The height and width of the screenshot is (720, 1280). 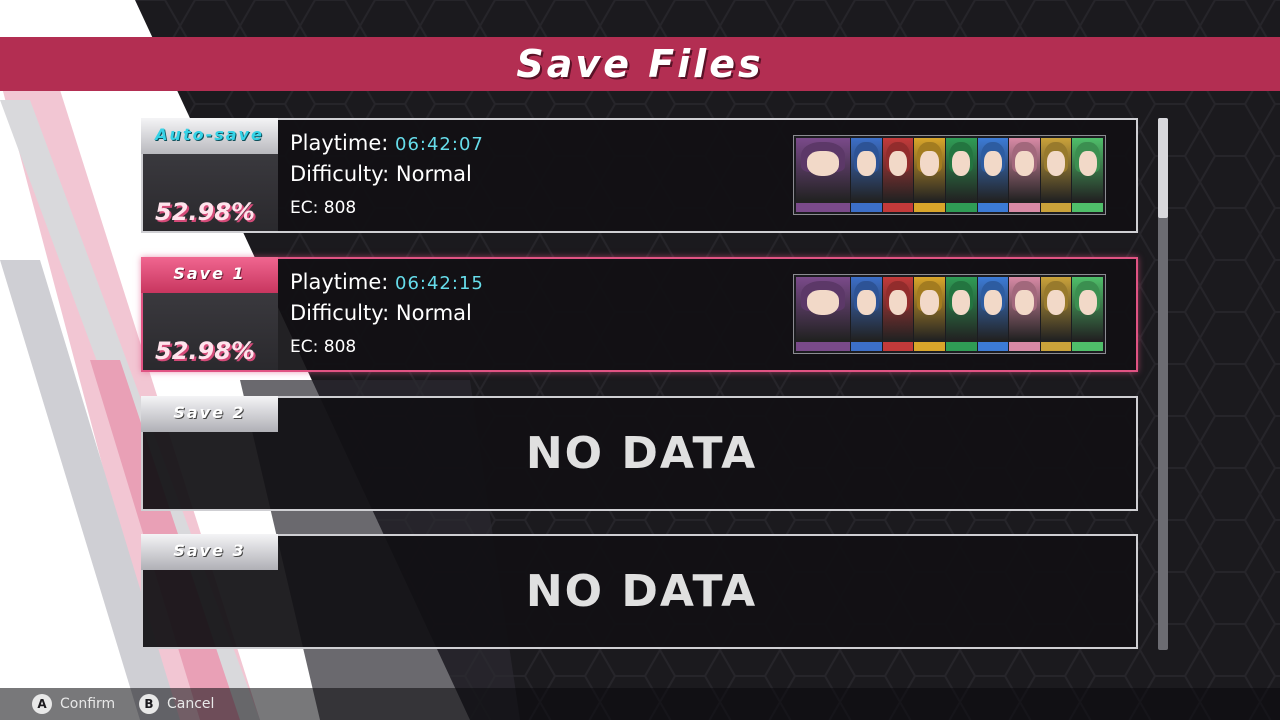 What do you see at coordinates (88, 704) in the screenshot?
I see `confirm-label: Confirm` at bounding box center [88, 704].